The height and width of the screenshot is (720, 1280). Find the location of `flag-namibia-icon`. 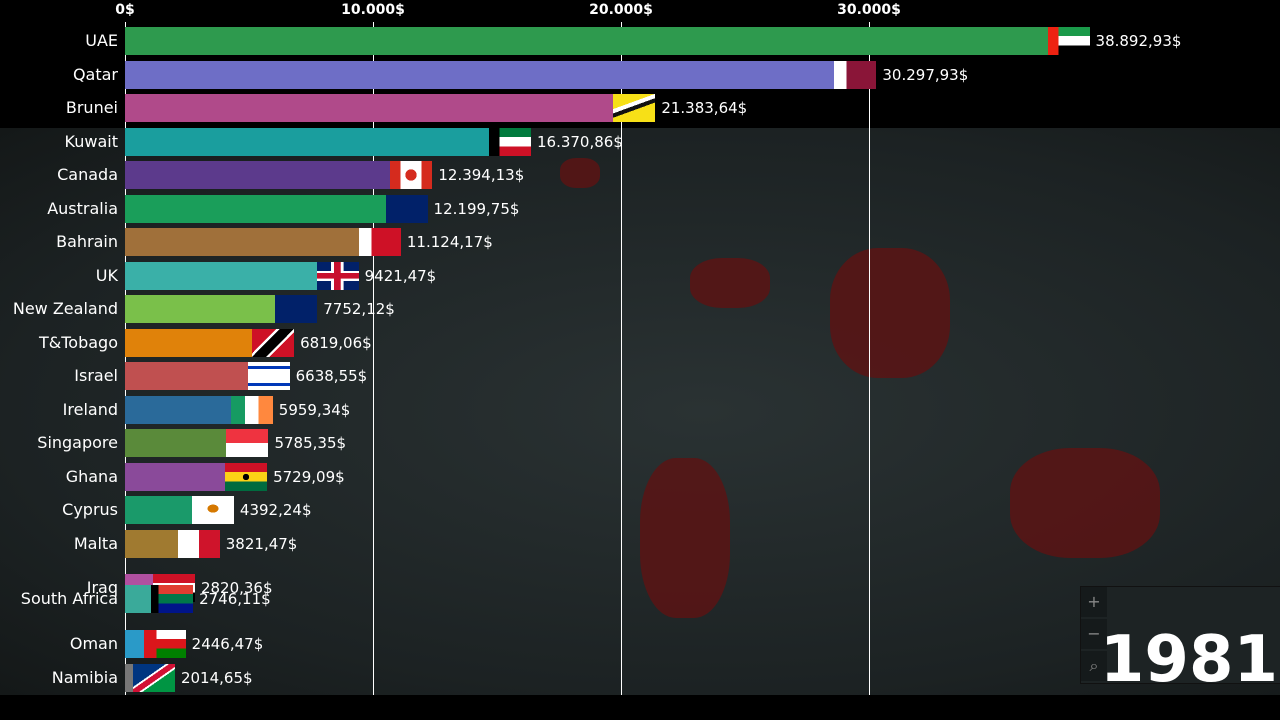

flag-namibia-icon is located at coordinates (153, 678).